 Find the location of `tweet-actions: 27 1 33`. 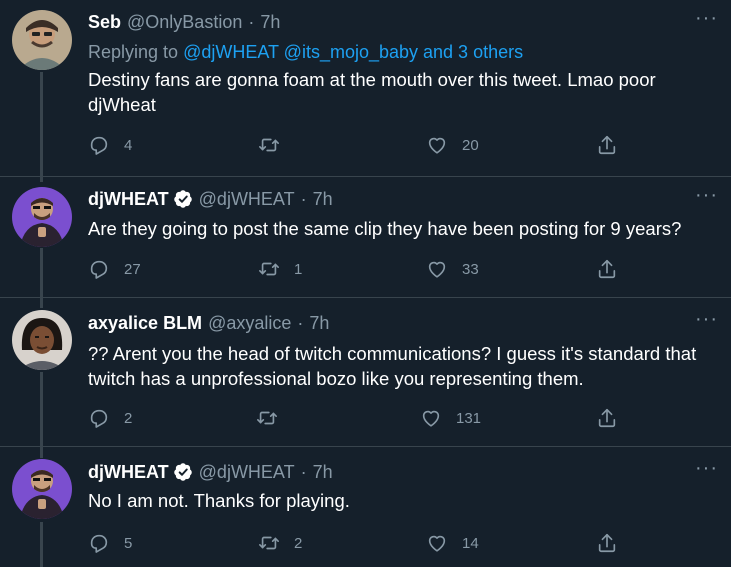

tweet-actions: 27 1 33 is located at coordinates (368, 269).